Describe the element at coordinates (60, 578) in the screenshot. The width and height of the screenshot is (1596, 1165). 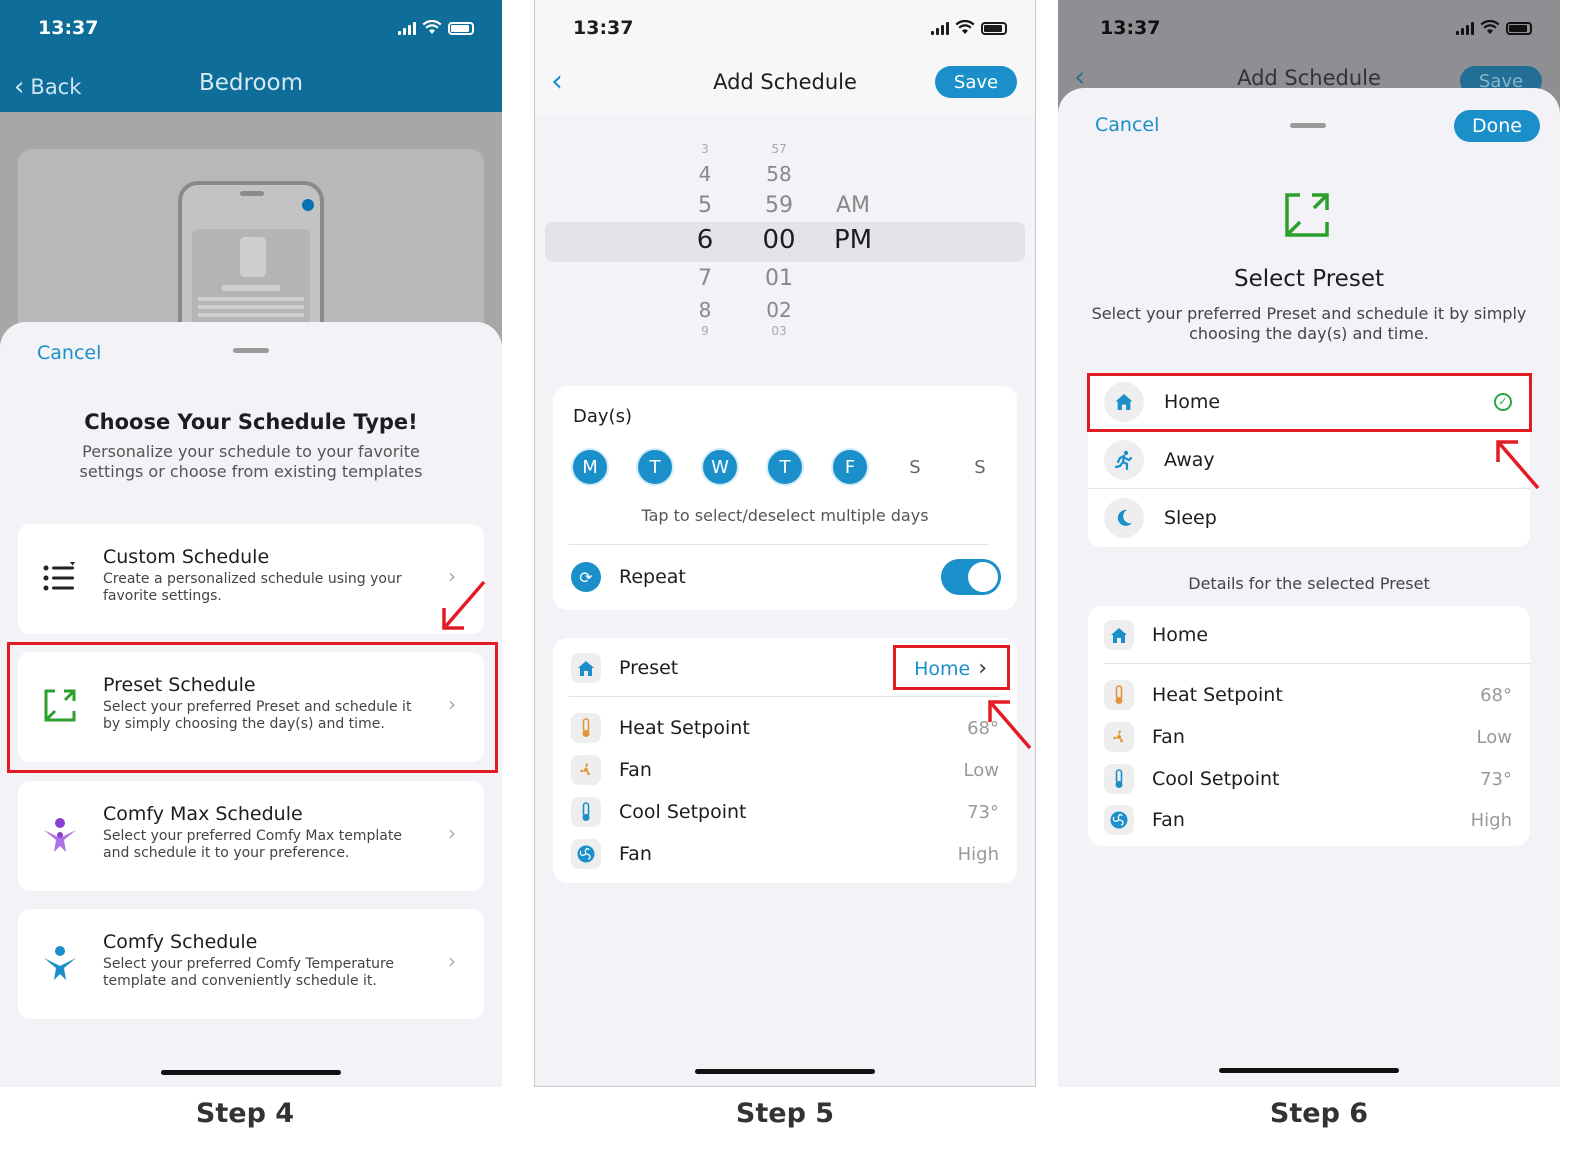
I see `list-sliders-icon` at that location.